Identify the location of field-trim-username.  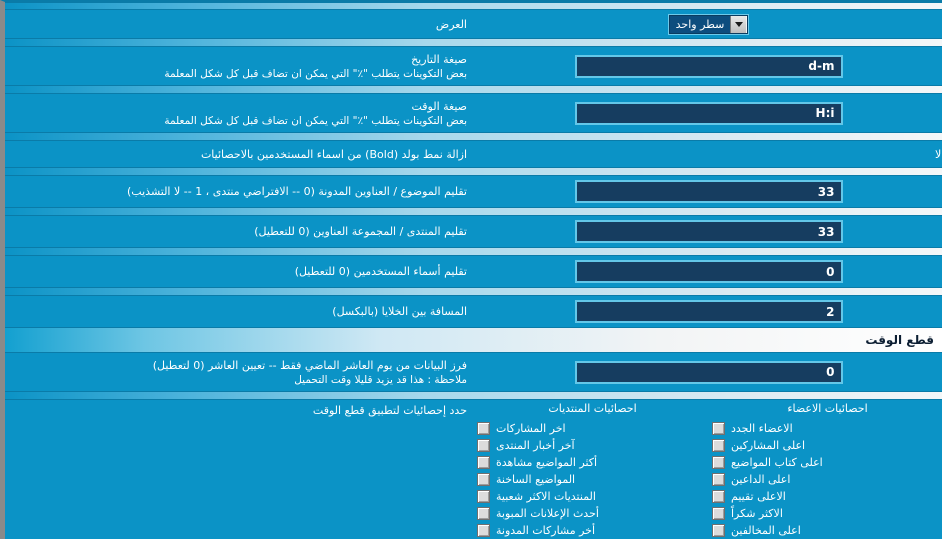
(708, 271).